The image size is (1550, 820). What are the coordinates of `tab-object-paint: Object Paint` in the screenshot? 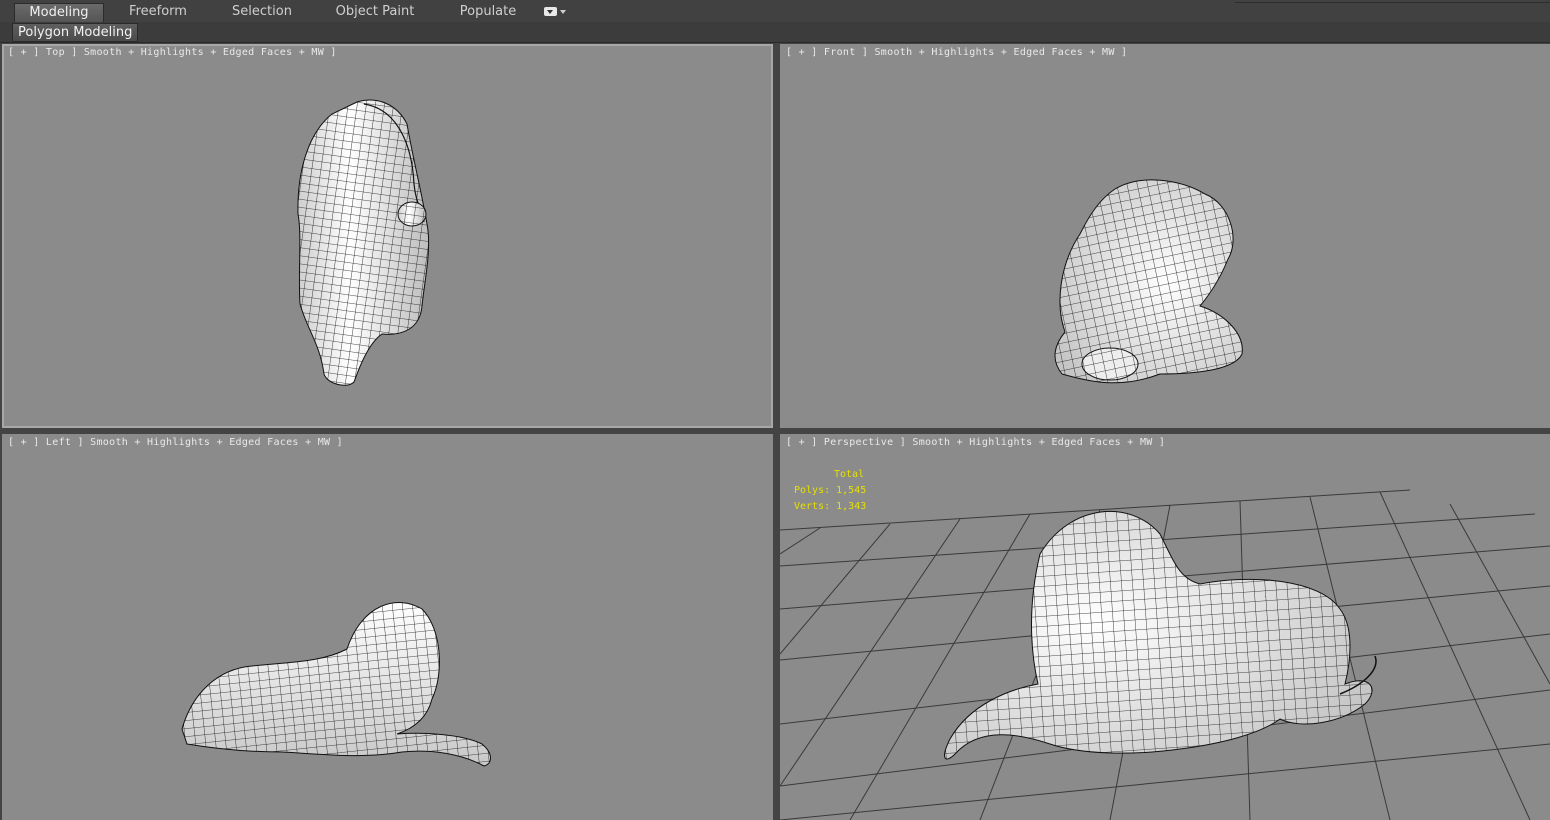 It's located at (375, 12).